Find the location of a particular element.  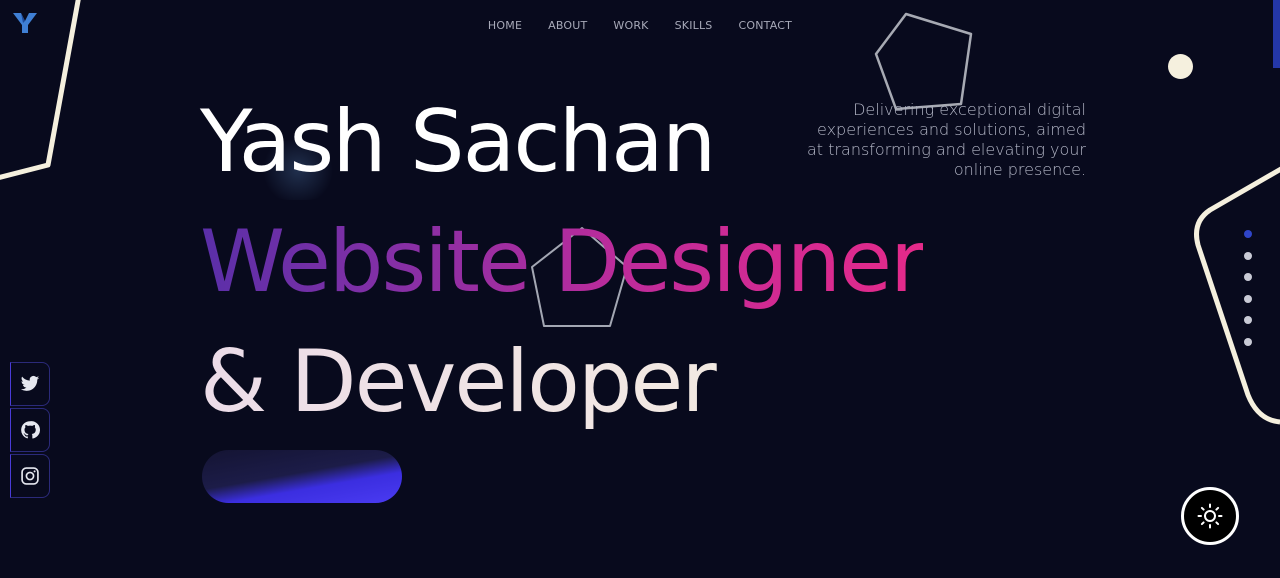

nav-contact: CONTACT is located at coordinates (766, 25).